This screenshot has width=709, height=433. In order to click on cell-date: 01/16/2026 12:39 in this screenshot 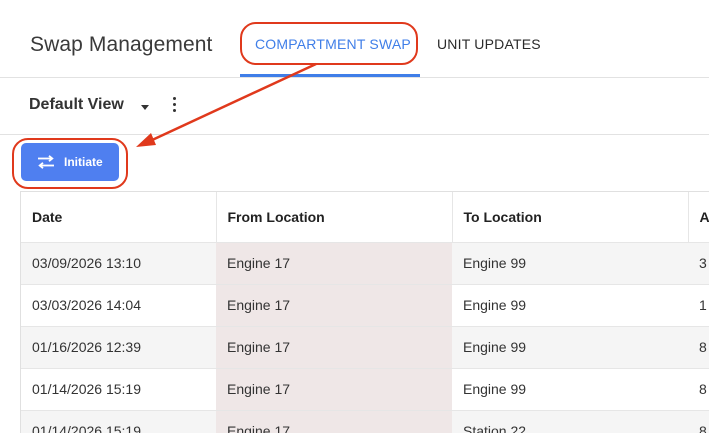, I will do `click(118, 347)`.